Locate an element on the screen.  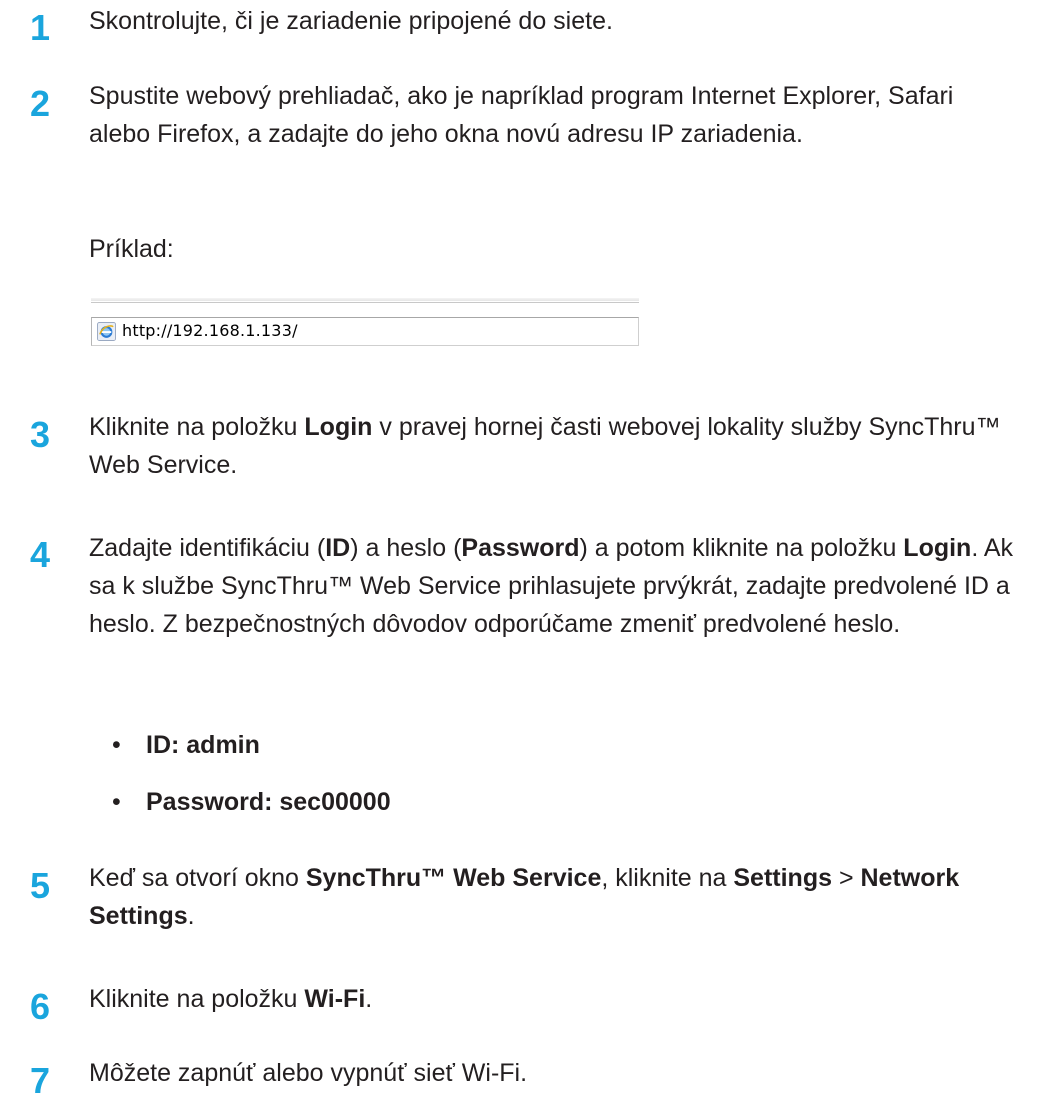
step-text: Kliknite na položku Wi-Fi. is located at coordinates (554, 999).